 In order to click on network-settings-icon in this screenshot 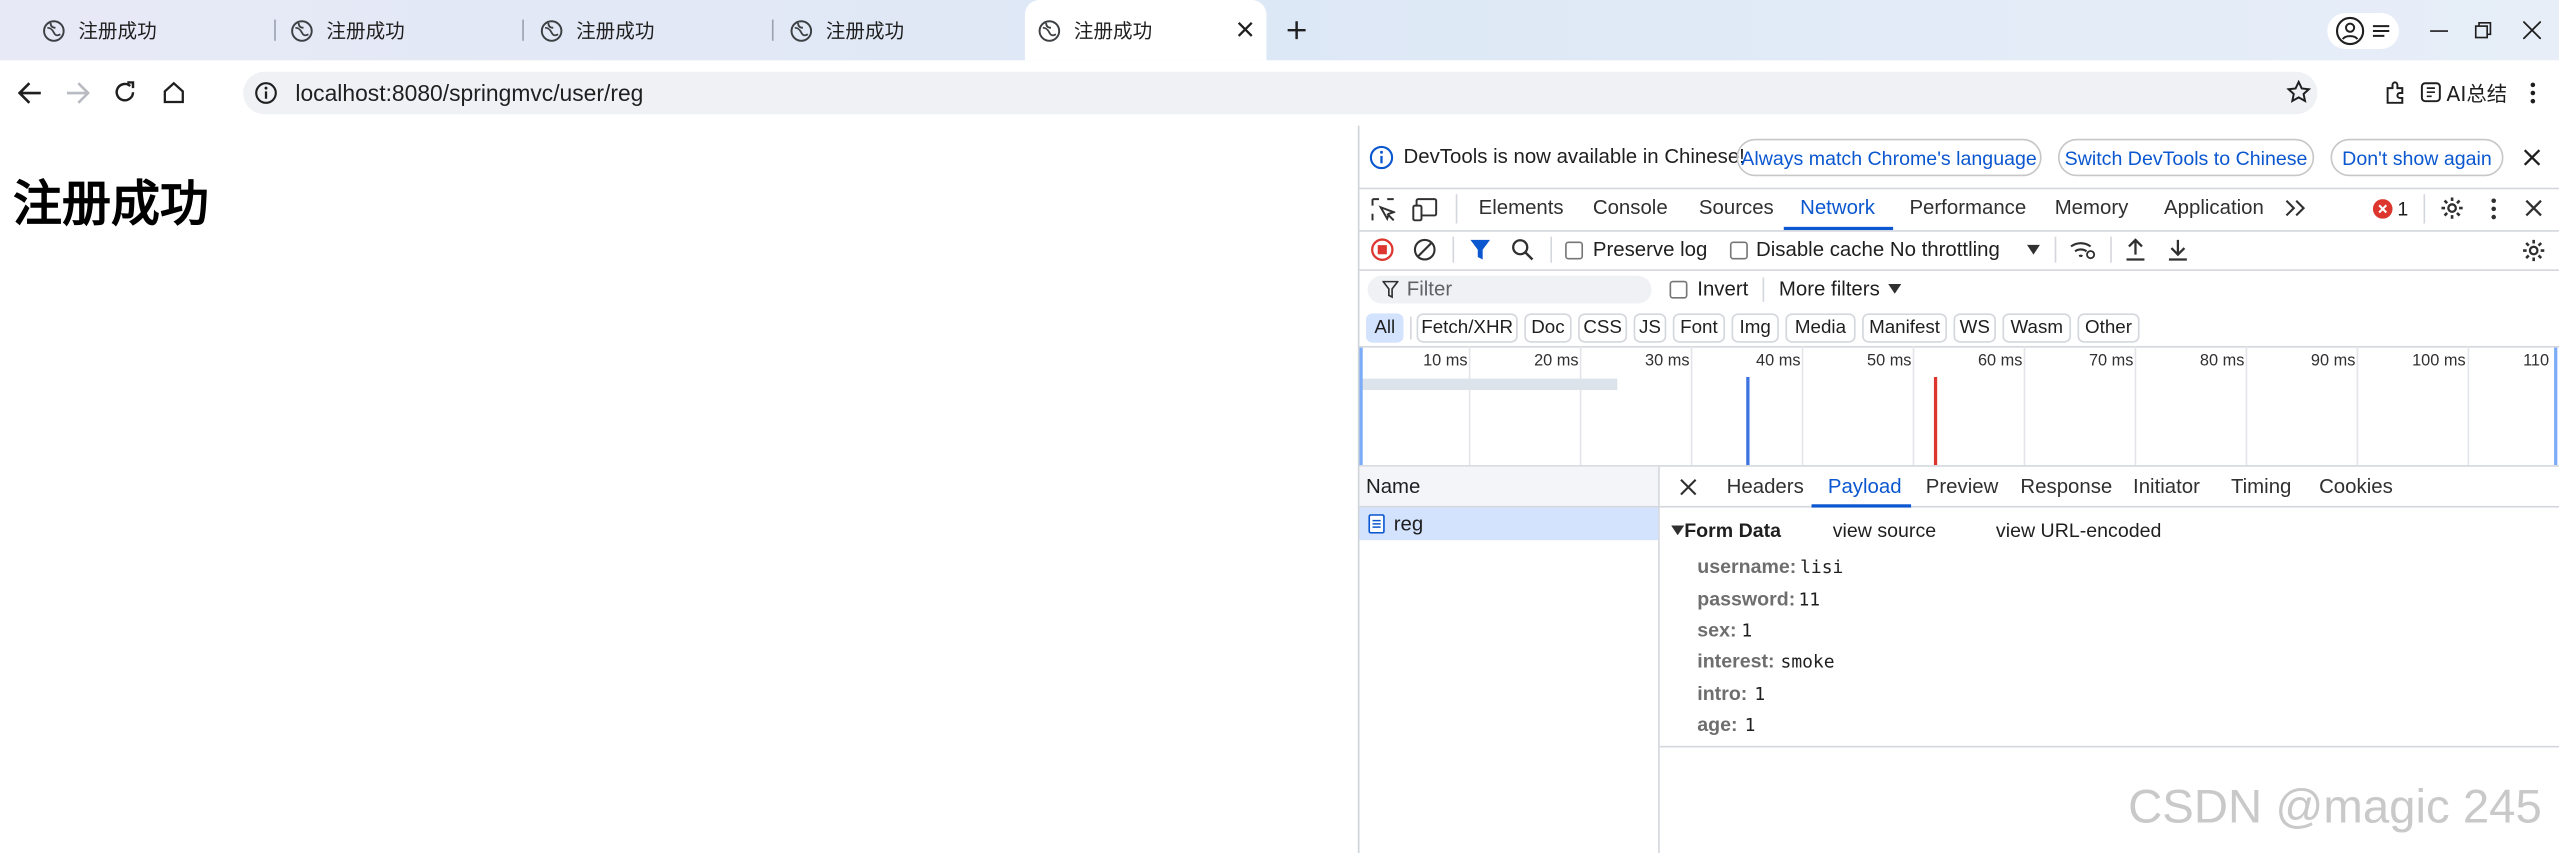, I will do `click(2533, 250)`.